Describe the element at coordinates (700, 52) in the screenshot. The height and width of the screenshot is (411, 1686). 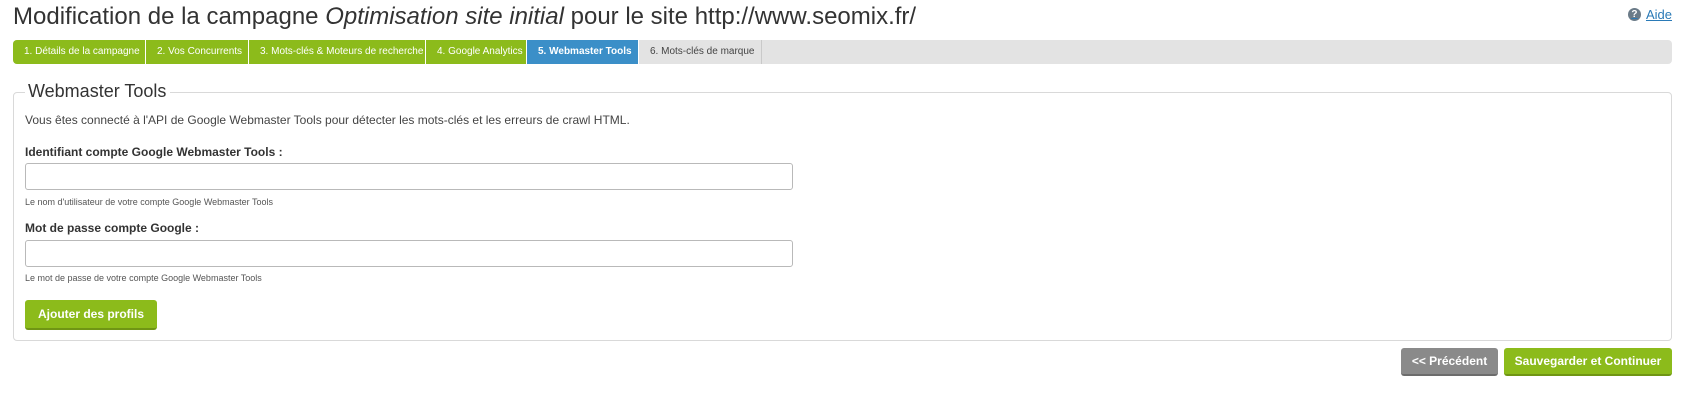
I see `step-brand-keywords: 6. Mots-clés de marque` at that location.